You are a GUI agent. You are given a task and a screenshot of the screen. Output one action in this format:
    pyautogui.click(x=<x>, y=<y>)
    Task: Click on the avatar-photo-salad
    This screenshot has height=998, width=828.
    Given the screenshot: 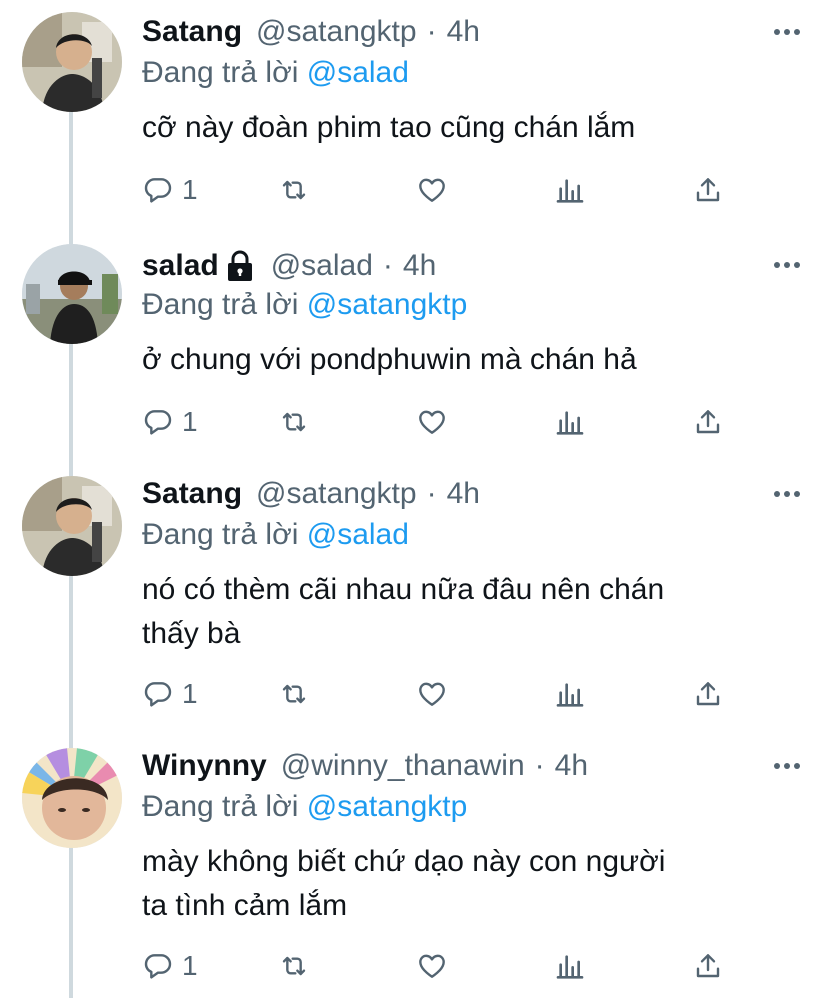 What is the action you would take?
    pyautogui.click(x=72, y=294)
    